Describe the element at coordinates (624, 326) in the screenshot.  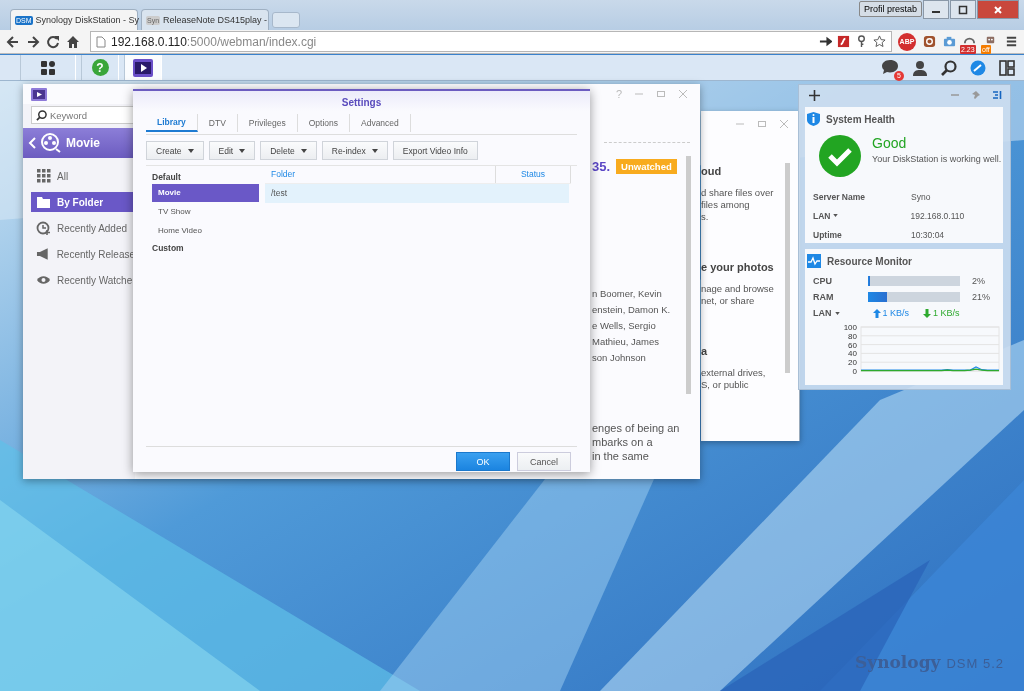
I see `cast-text: e Wells, Sergio` at that location.